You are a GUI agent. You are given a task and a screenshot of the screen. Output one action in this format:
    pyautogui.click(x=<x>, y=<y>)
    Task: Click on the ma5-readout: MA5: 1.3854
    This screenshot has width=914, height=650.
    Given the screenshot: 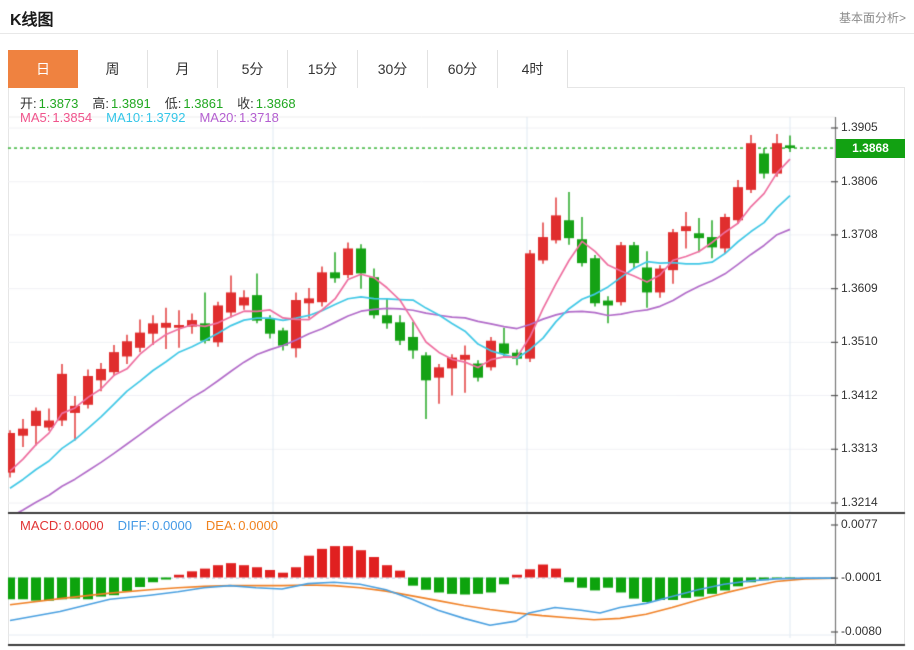 What is the action you would take?
    pyautogui.click(x=56, y=117)
    